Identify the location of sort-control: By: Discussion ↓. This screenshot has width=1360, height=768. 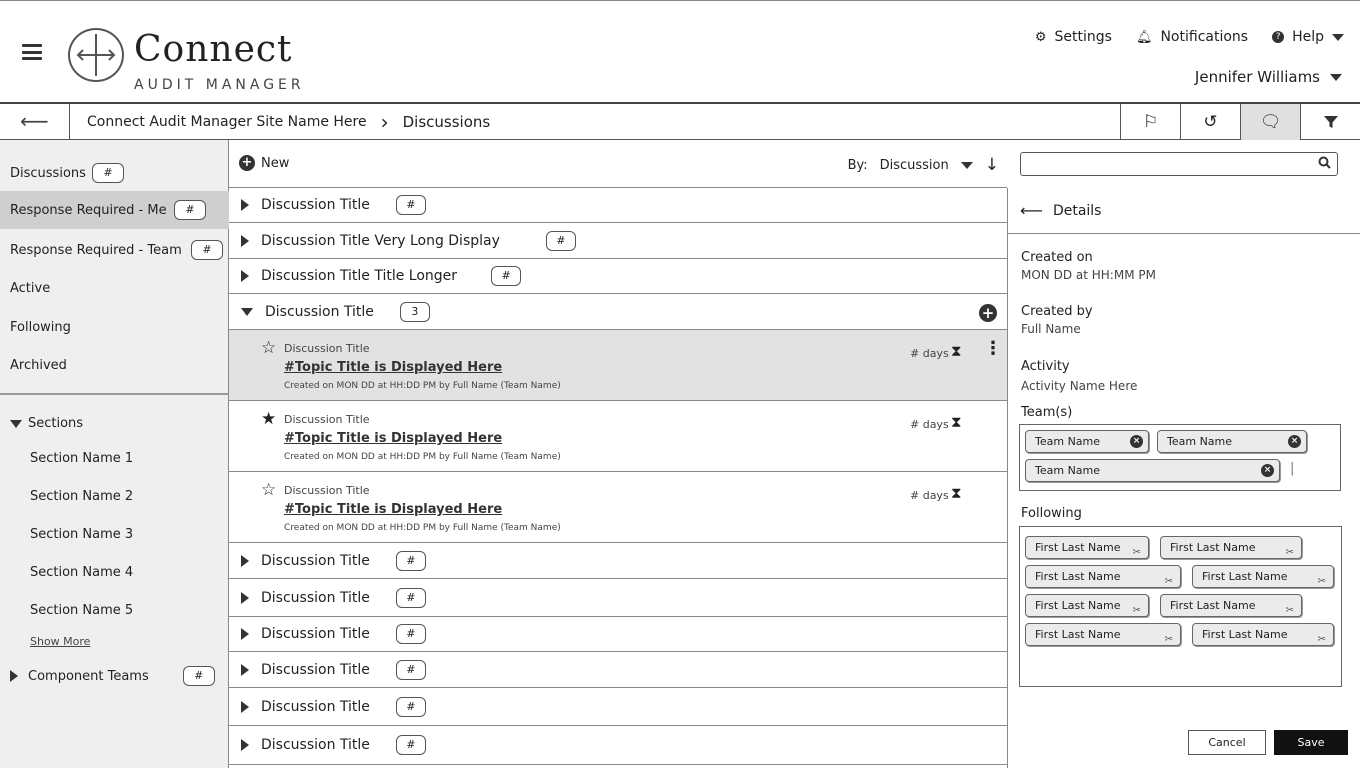
(923, 165).